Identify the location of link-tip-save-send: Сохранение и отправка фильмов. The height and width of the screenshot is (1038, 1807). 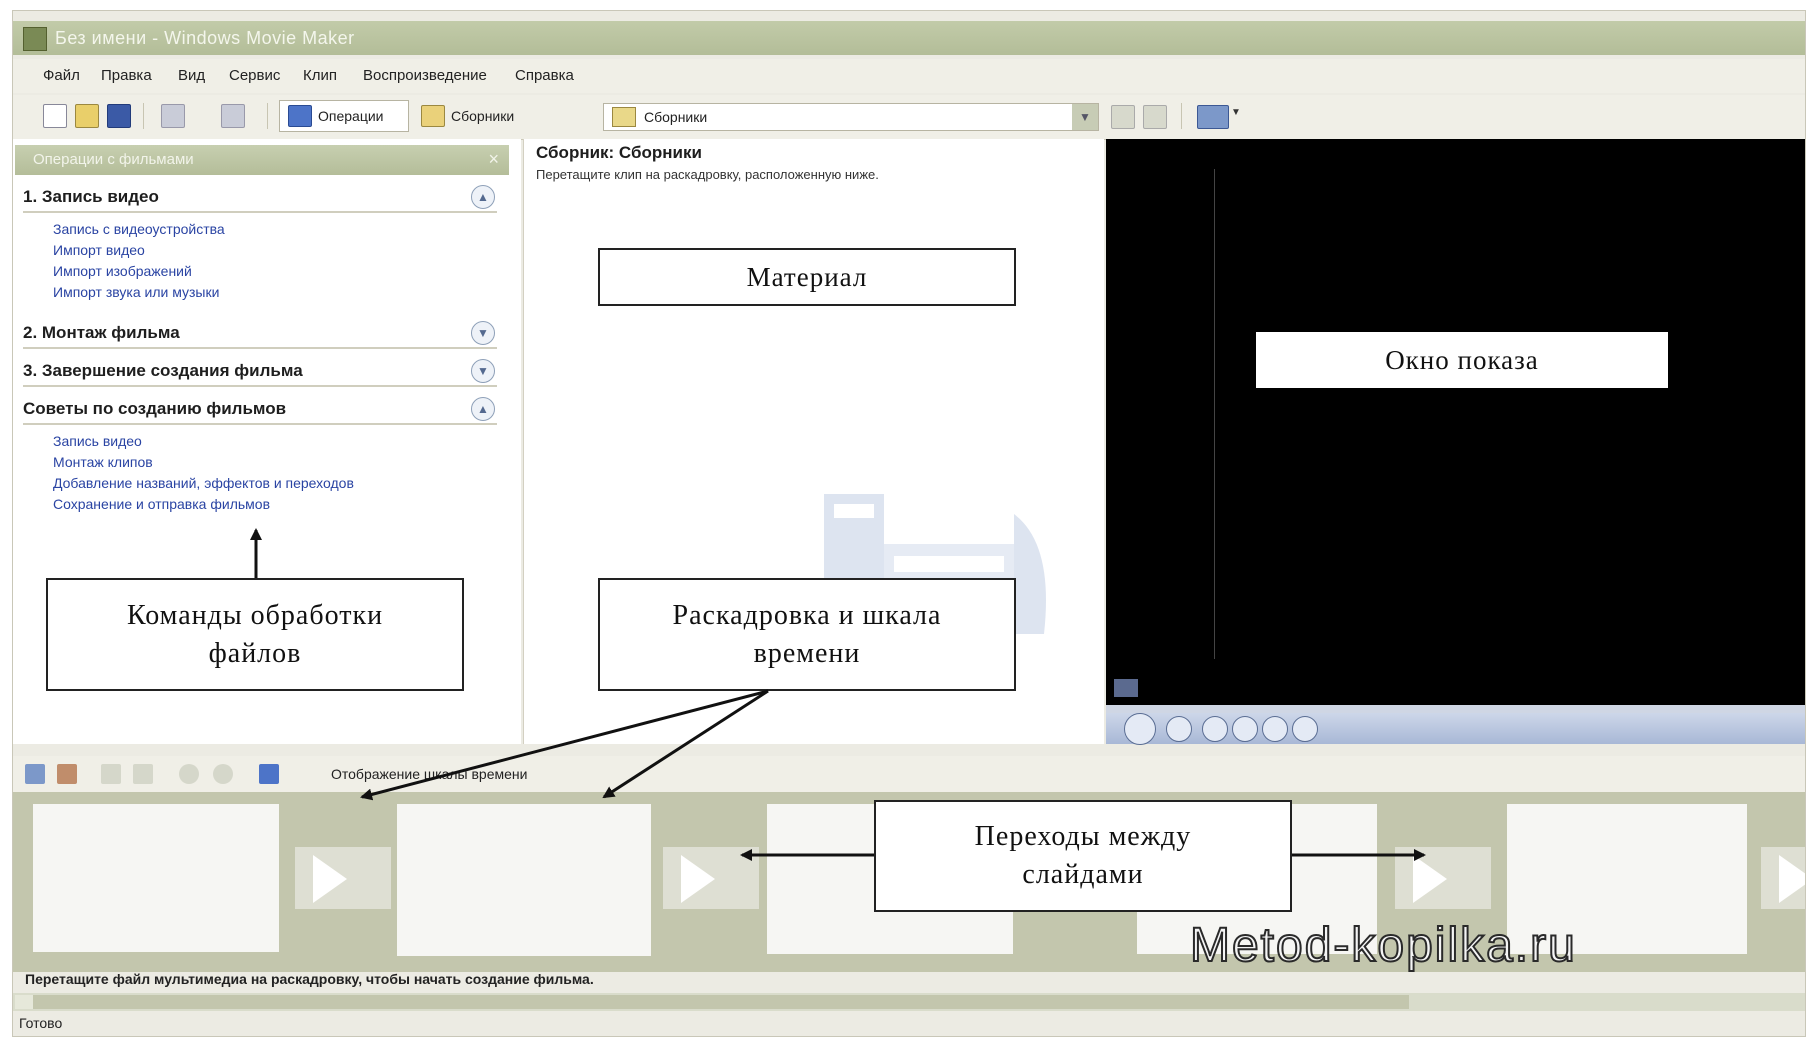
(161, 504).